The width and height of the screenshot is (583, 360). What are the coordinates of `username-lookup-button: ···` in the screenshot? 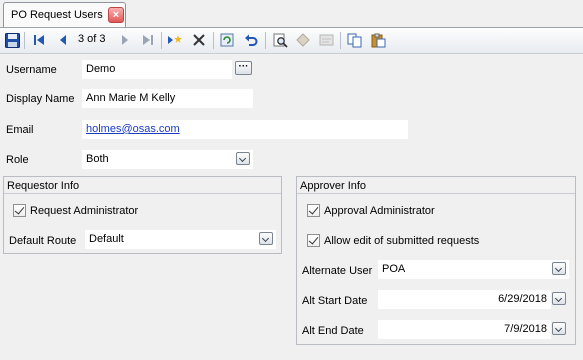 It's located at (243, 68).